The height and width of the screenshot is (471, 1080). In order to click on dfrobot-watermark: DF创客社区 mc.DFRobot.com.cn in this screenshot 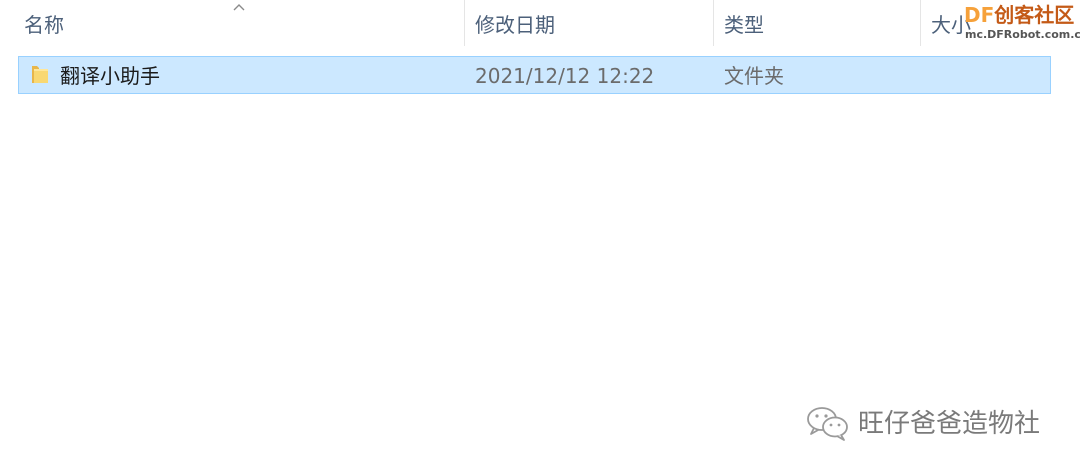, I will do `click(1022, 25)`.